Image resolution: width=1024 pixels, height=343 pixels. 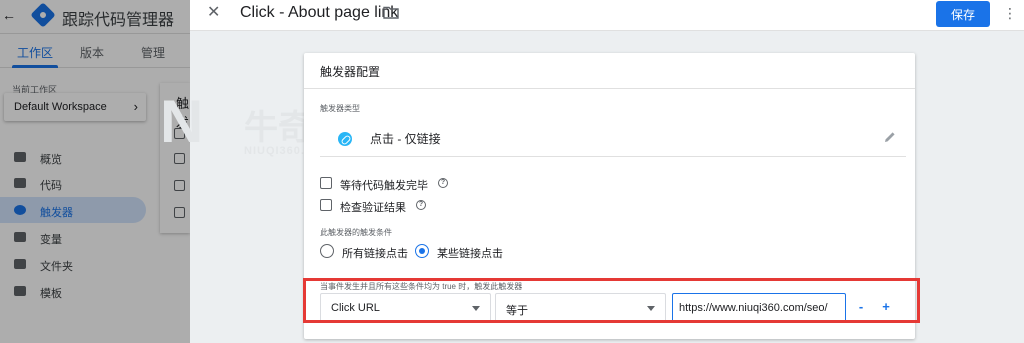 I want to click on trigger-type-selector: 点击 - 仅链接, so click(x=613, y=137).